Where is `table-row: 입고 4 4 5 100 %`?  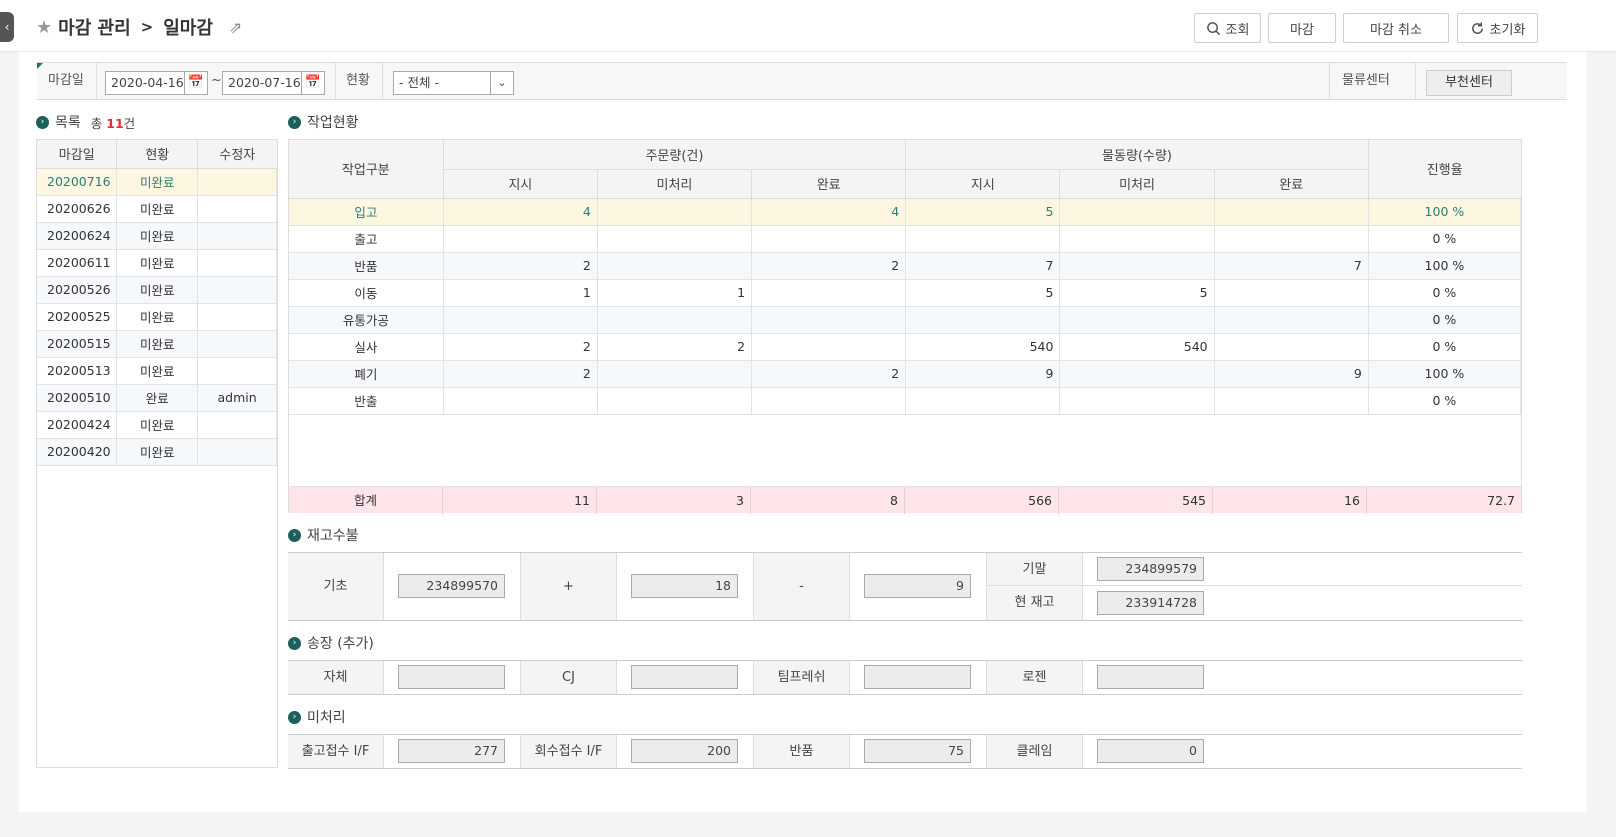
table-row: 입고 4 4 5 100 % is located at coordinates (905, 212).